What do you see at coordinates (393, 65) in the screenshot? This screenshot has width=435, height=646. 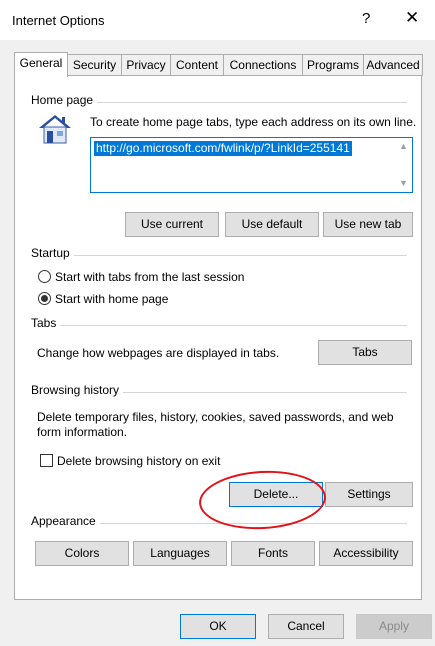 I see `tab-advanced: Advanced` at bounding box center [393, 65].